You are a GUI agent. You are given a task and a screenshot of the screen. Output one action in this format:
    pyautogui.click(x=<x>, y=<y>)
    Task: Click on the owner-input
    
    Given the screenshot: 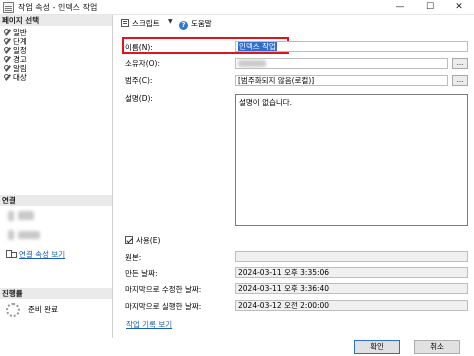 What is the action you would take?
    pyautogui.click(x=341, y=63)
    